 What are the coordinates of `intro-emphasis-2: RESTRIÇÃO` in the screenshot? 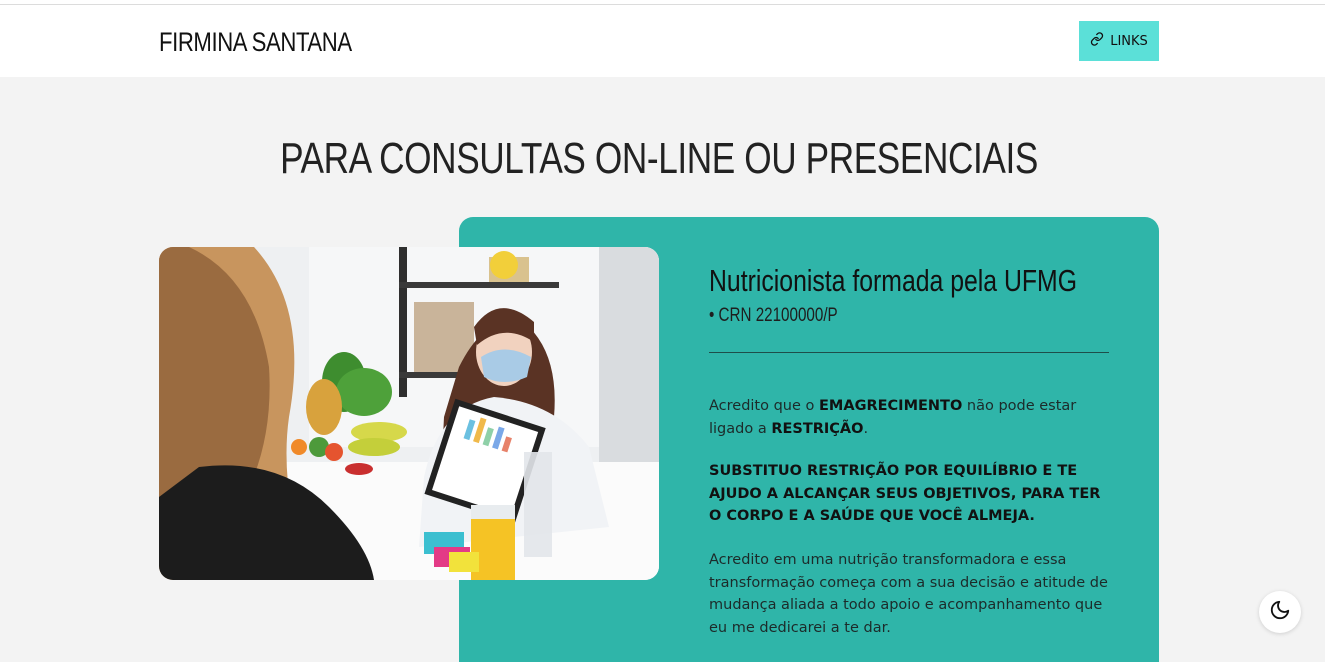 It's located at (817, 428).